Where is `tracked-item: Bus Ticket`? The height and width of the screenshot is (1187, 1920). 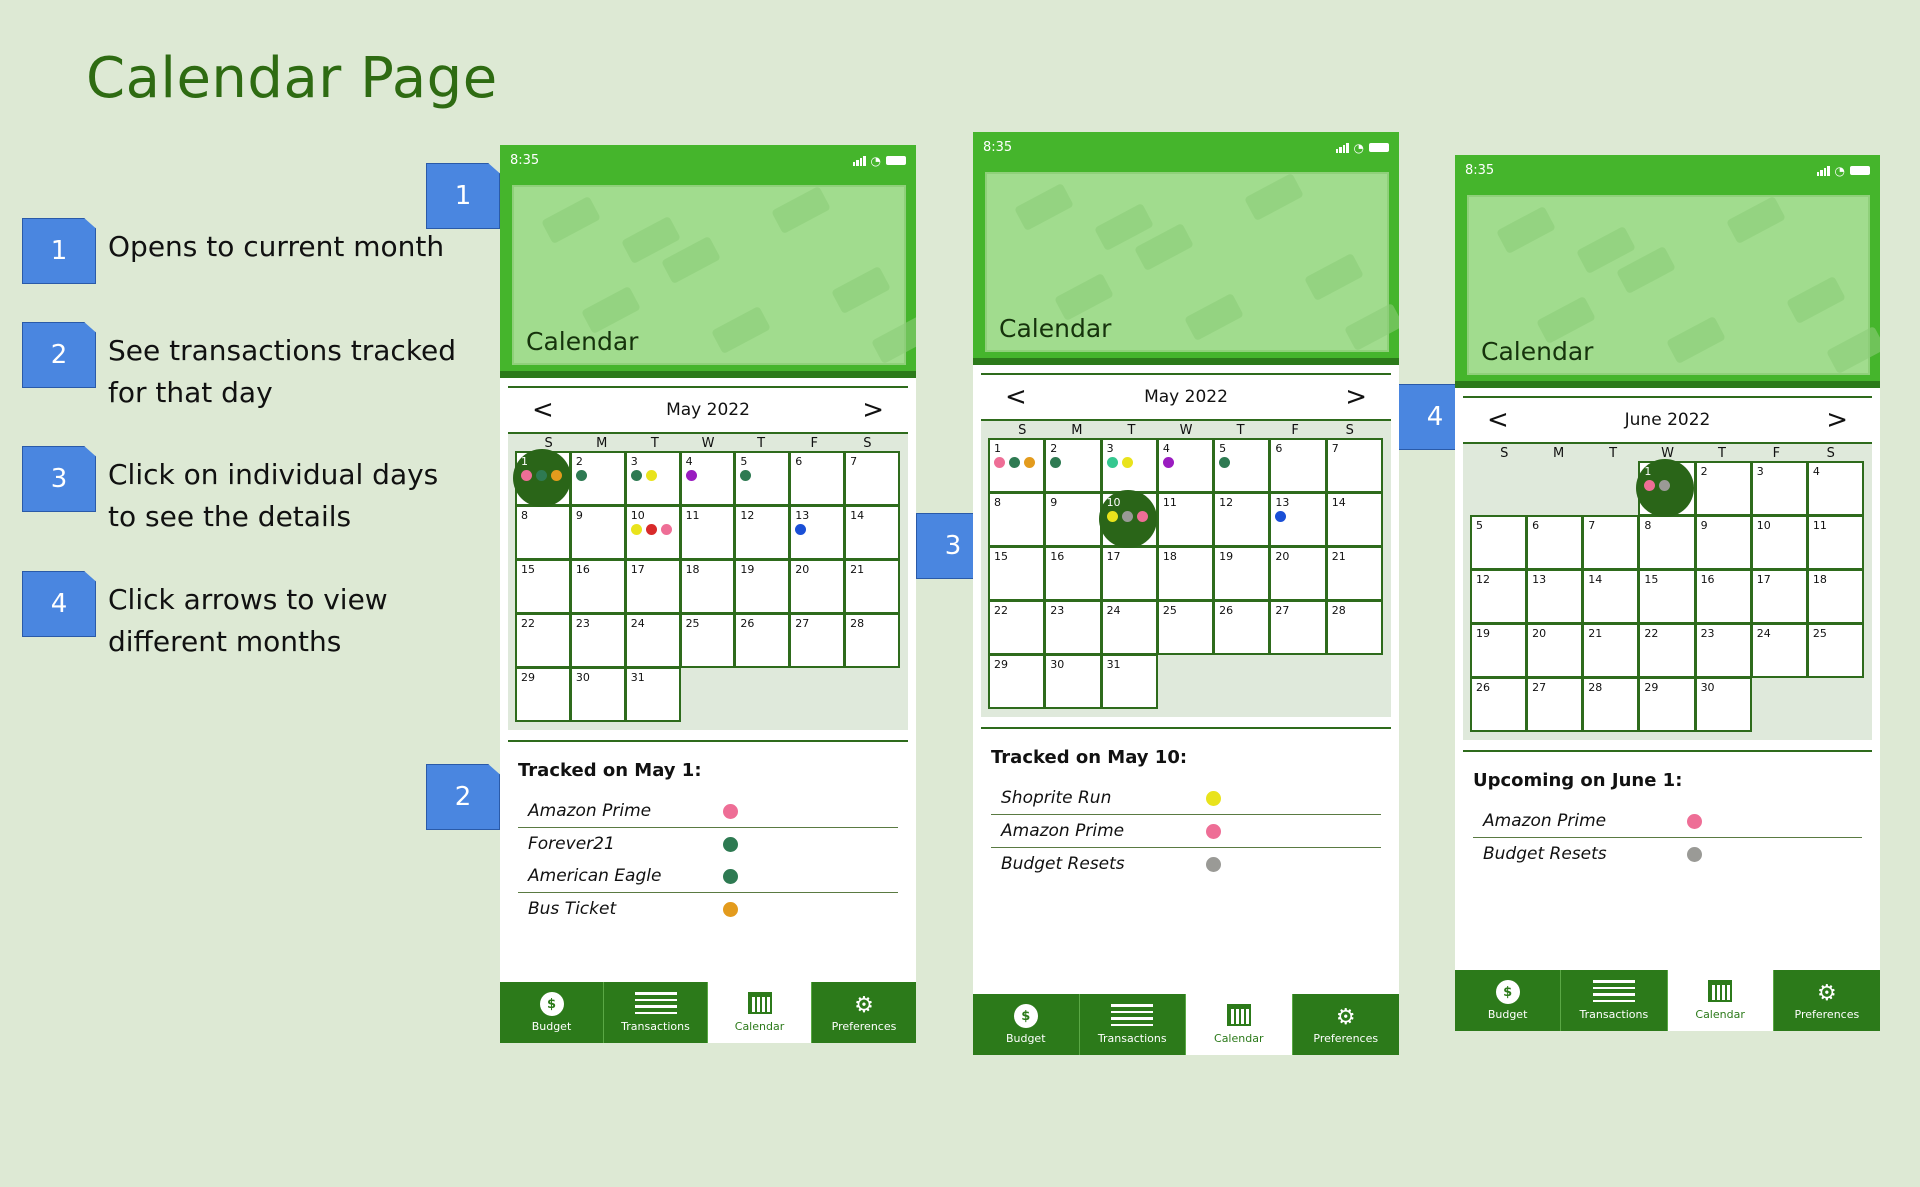
tracked-item: Bus Ticket is located at coordinates (708, 909).